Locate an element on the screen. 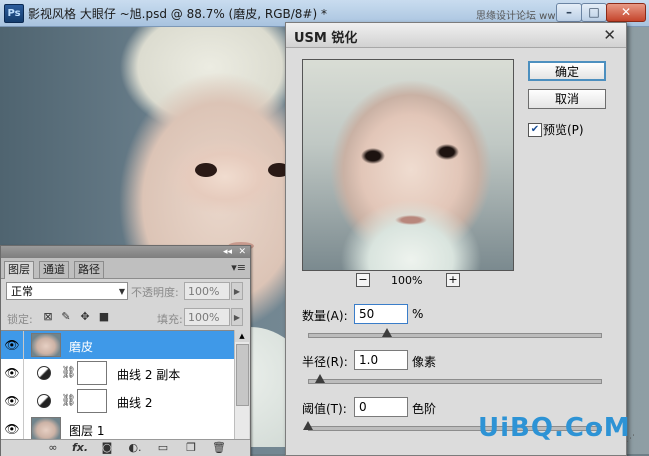 This screenshot has height=456, width=649. layer-list: 👁 磨皮 👁 ⛓ 曲线 2 副本 👁 ⛓ 曲线 2 👁 图层 1 is located at coordinates (124, 385).